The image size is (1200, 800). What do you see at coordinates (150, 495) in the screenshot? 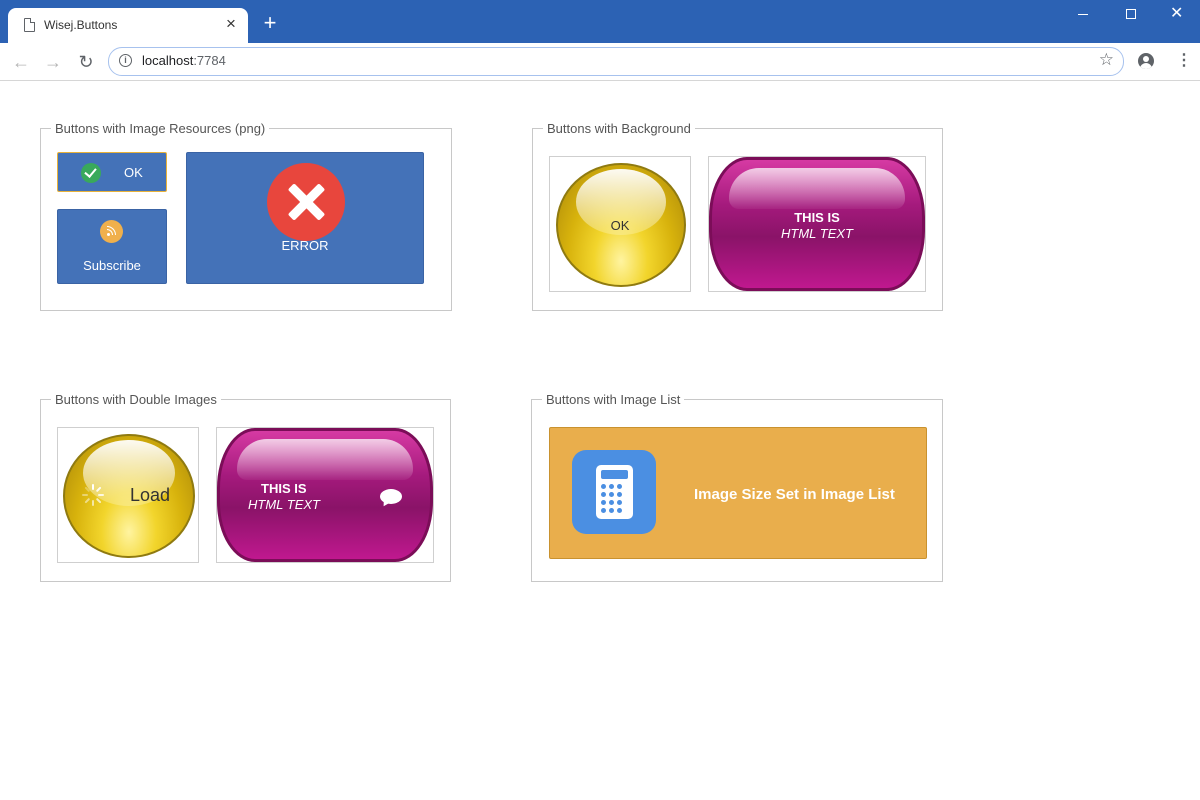
I see `load-label: Load` at bounding box center [150, 495].